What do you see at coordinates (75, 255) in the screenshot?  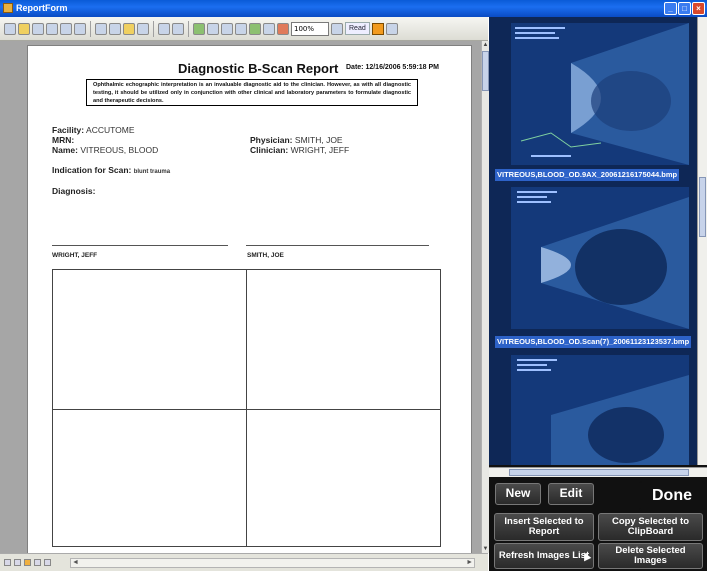 I see `signature-name-left: WRIGHT, JEFF` at bounding box center [75, 255].